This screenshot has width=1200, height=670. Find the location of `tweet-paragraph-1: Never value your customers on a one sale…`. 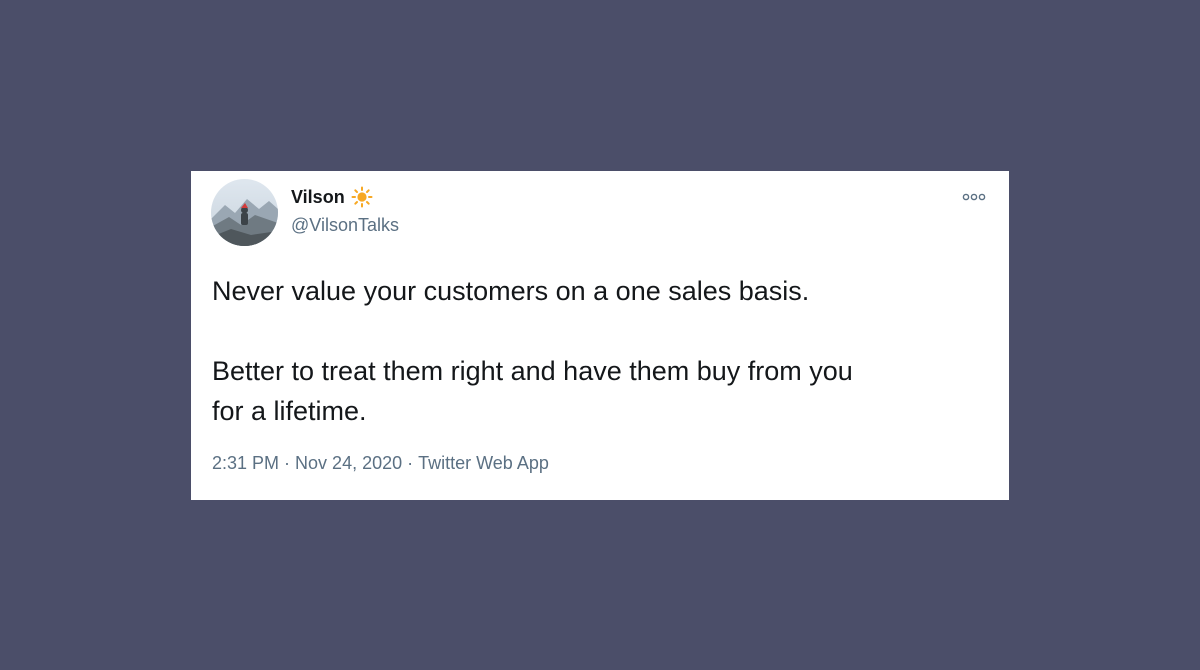

tweet-paragraph-1: Never value your customers on a one sale… is located at coordinates (511, 291).